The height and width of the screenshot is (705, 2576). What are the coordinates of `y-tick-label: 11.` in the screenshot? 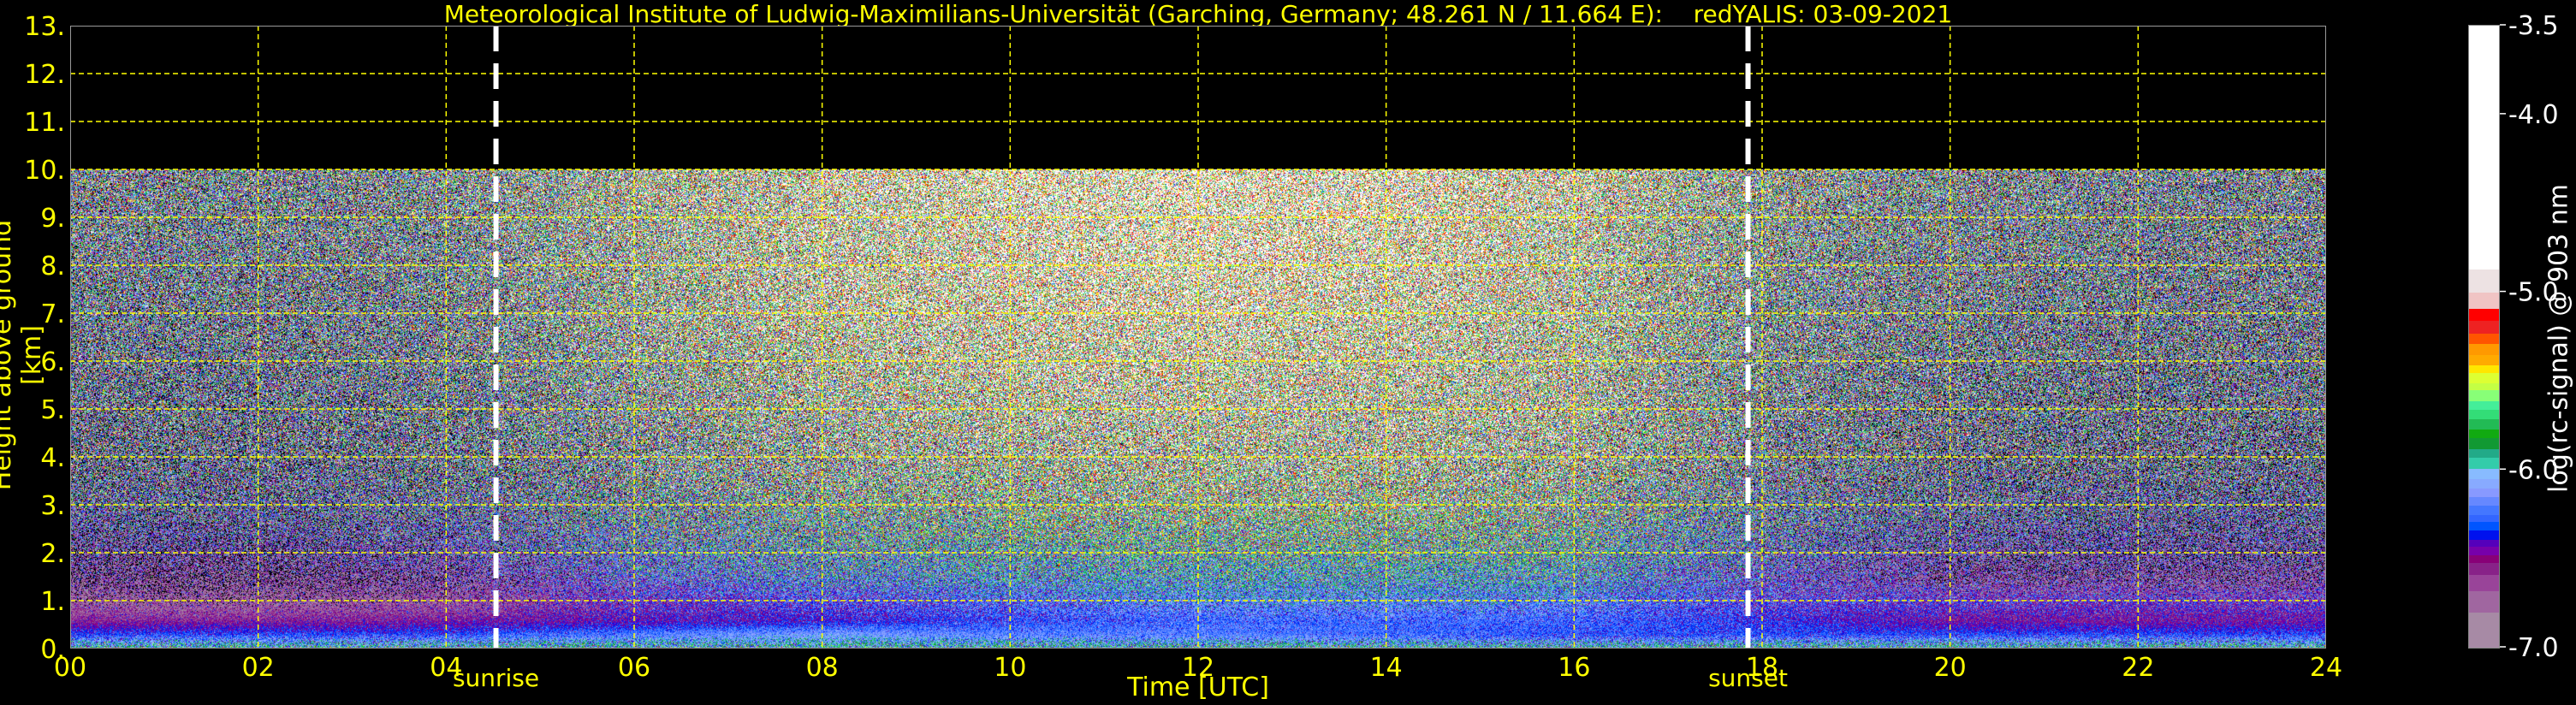 It's located at (44, 123).